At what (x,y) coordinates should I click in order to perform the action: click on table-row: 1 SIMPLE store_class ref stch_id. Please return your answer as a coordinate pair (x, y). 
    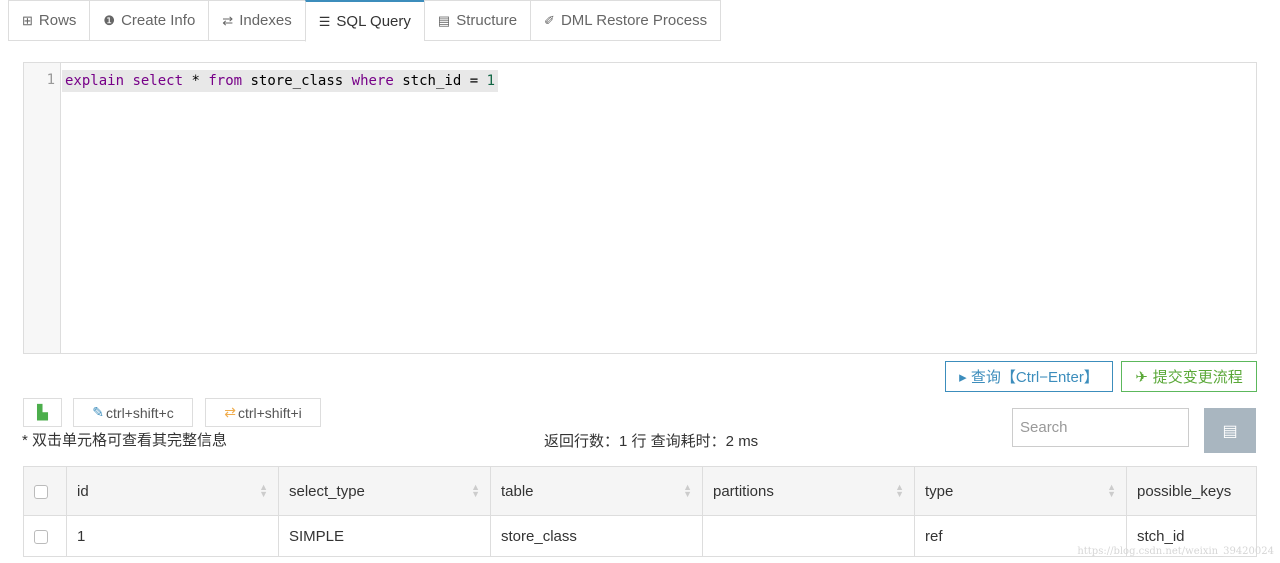
    Looking at the image, I should click on (640, 536).